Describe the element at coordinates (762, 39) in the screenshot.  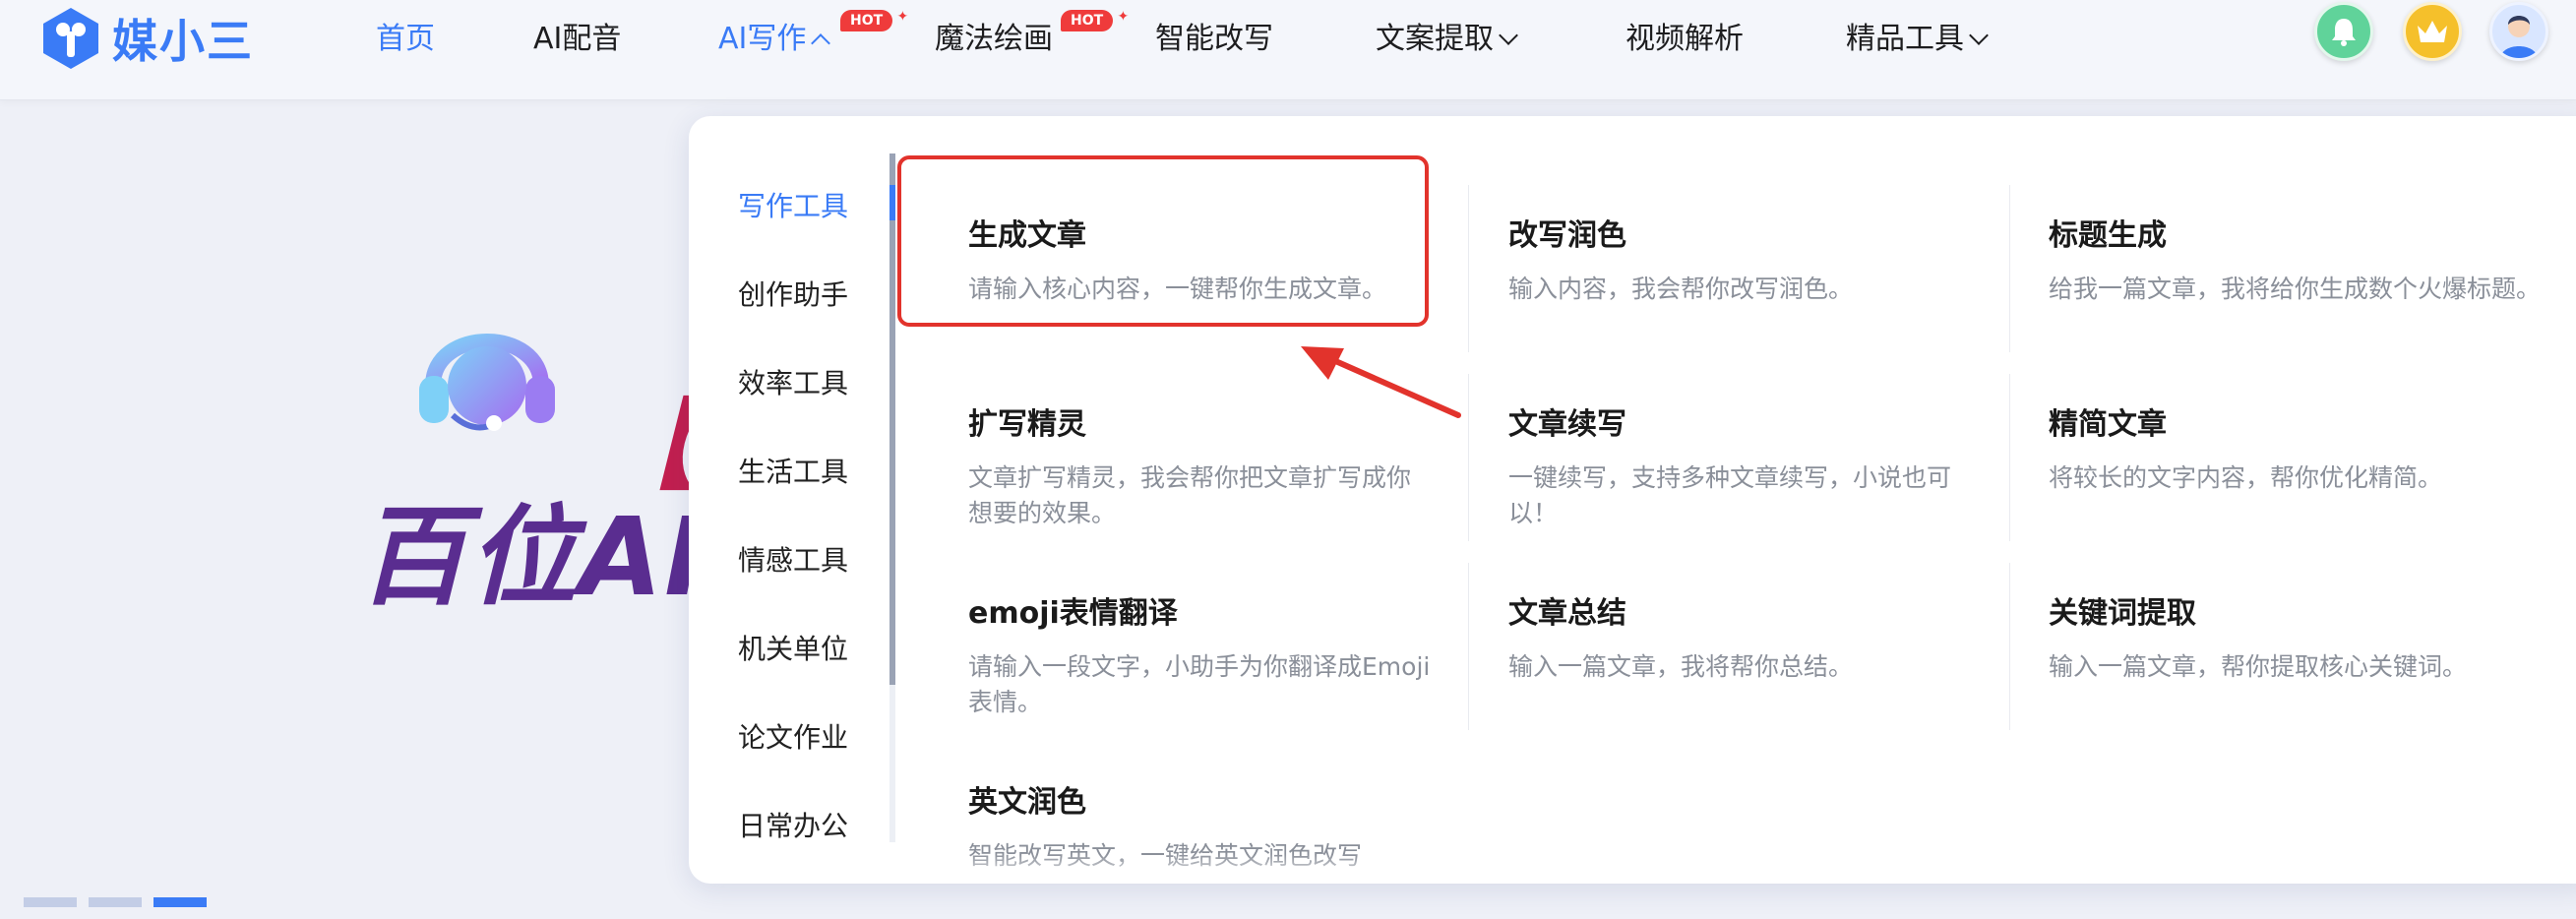
I see `nav-ai-writing-label: AI写作` at that location.